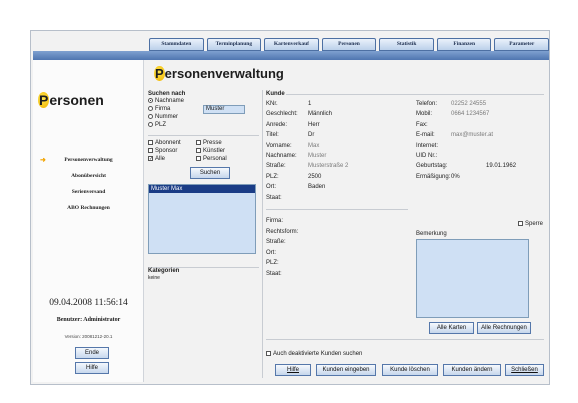 The height and width of the screenshot is (403, 578). What do you see at coordinates (272, 176) in the screenshot?
I see `customer-field-label: PLZ:` at bounding box center [272, 176].